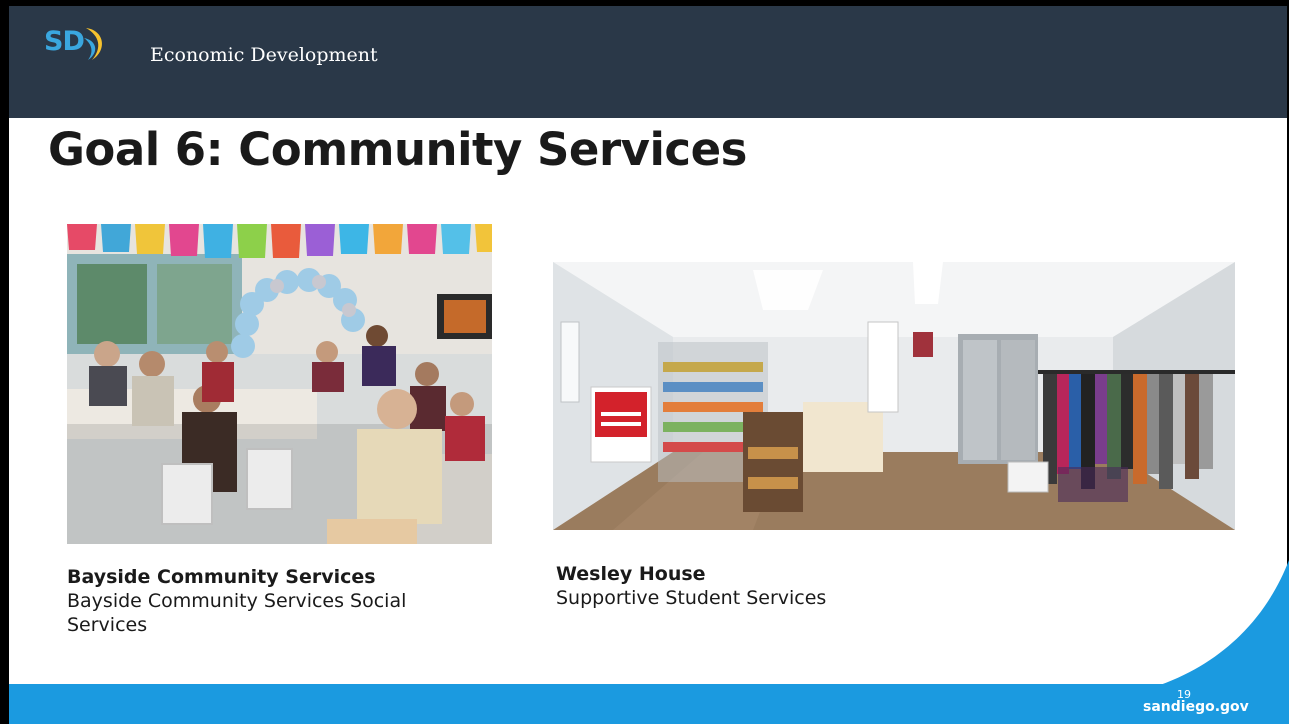 This screenshot has width=1289, height=724. I want to click on logo-text: SD, so click(64, 41).